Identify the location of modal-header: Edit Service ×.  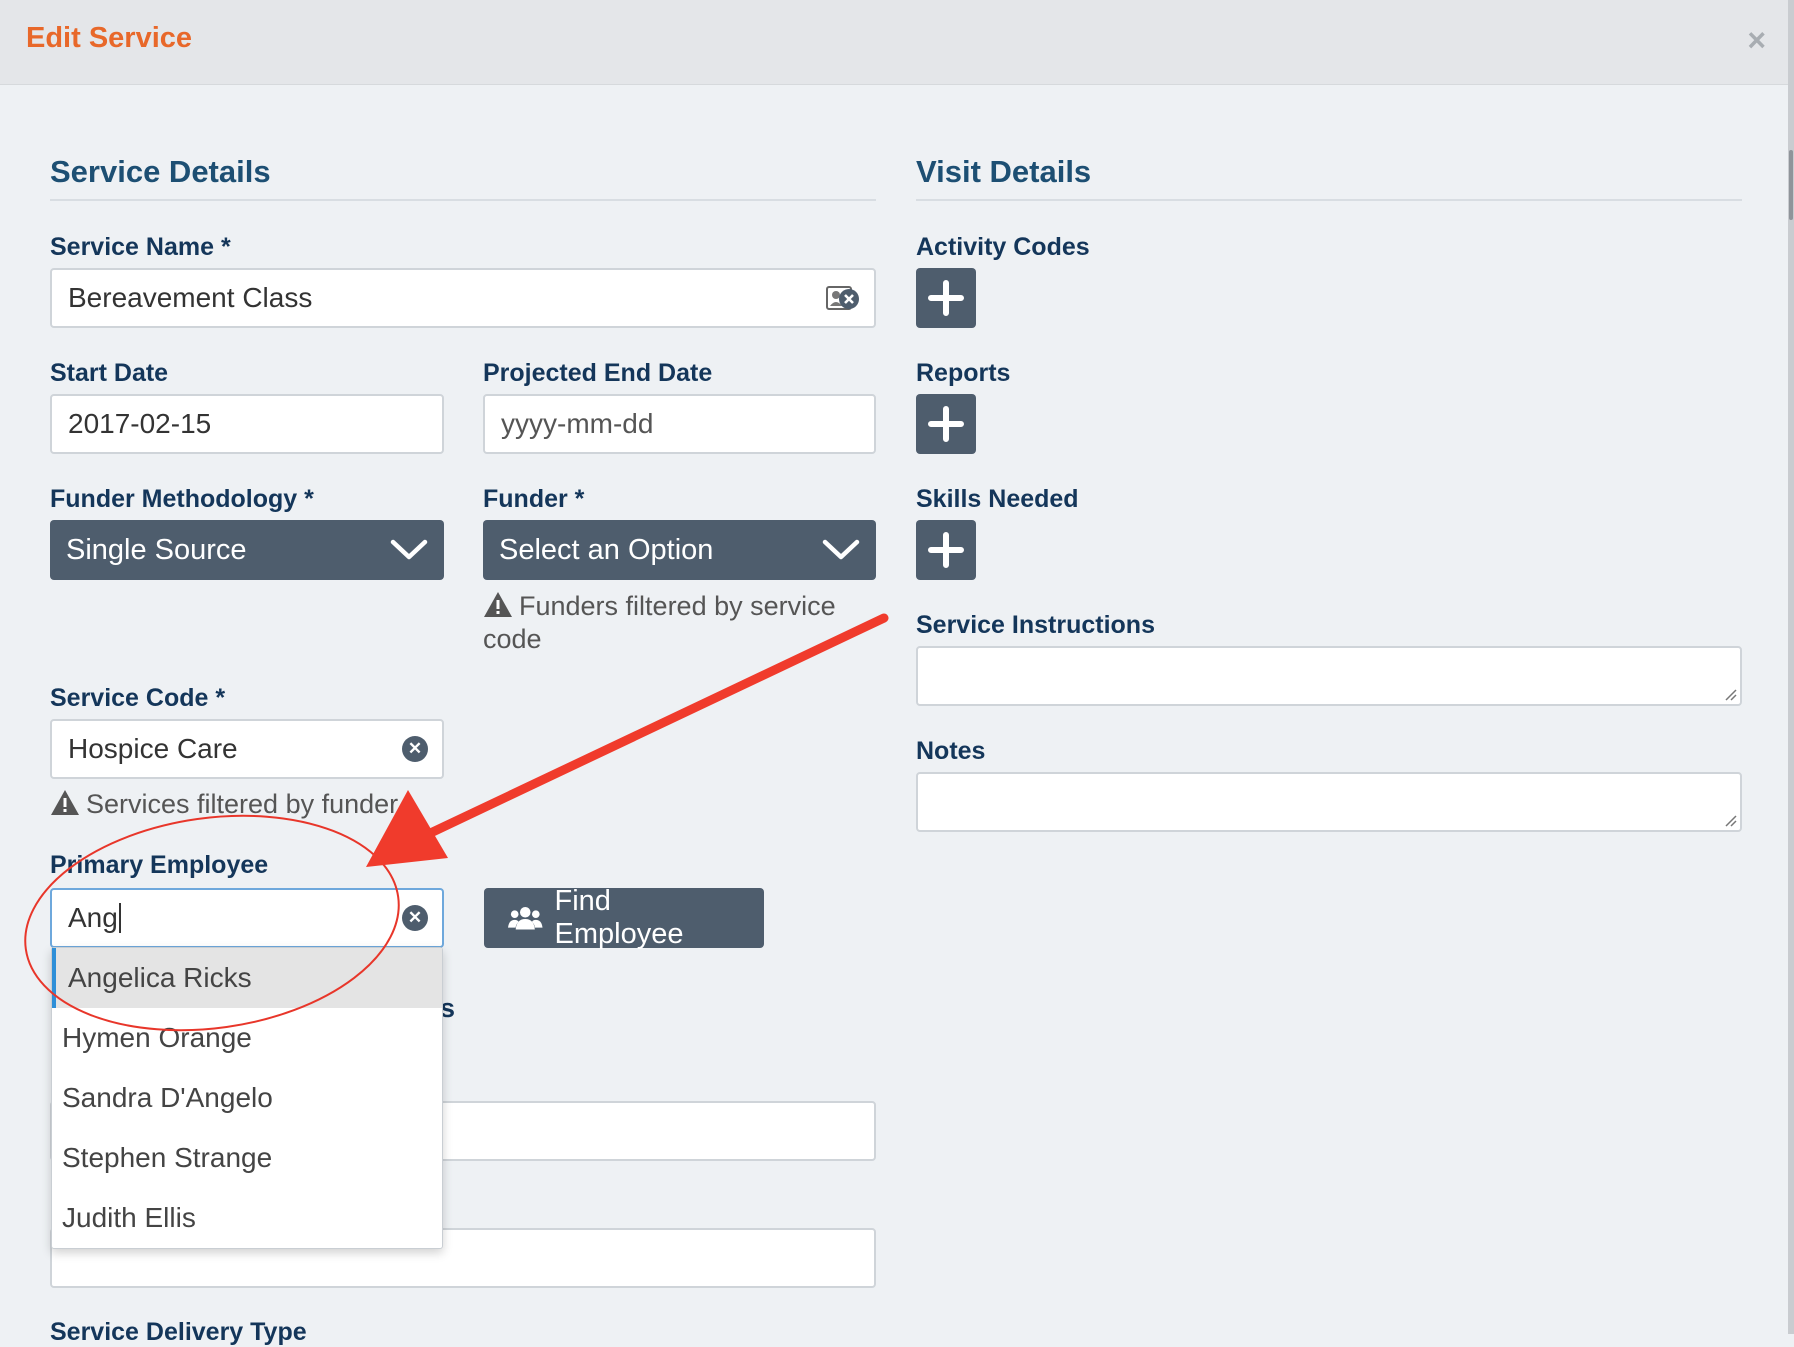
(896, 42).